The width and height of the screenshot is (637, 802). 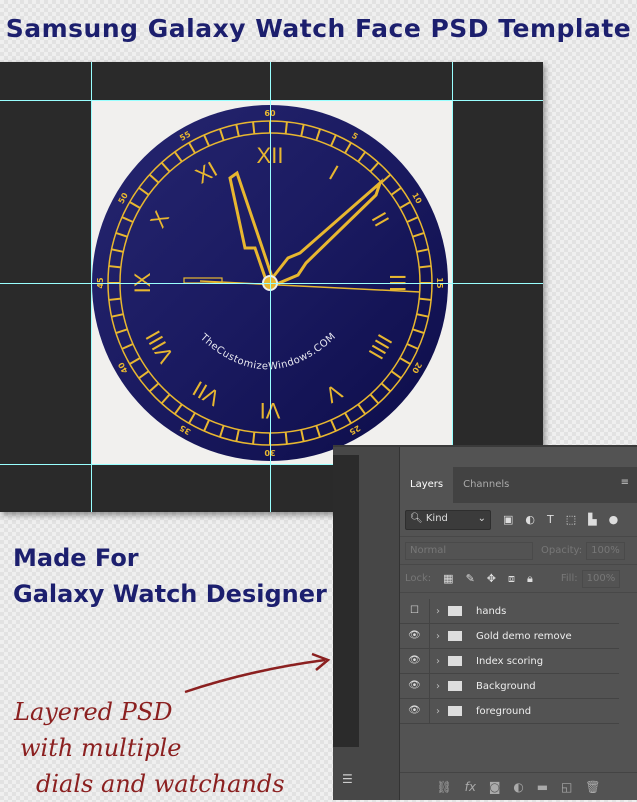 I want to click on arrow-icon, so click(x=257, y=673).